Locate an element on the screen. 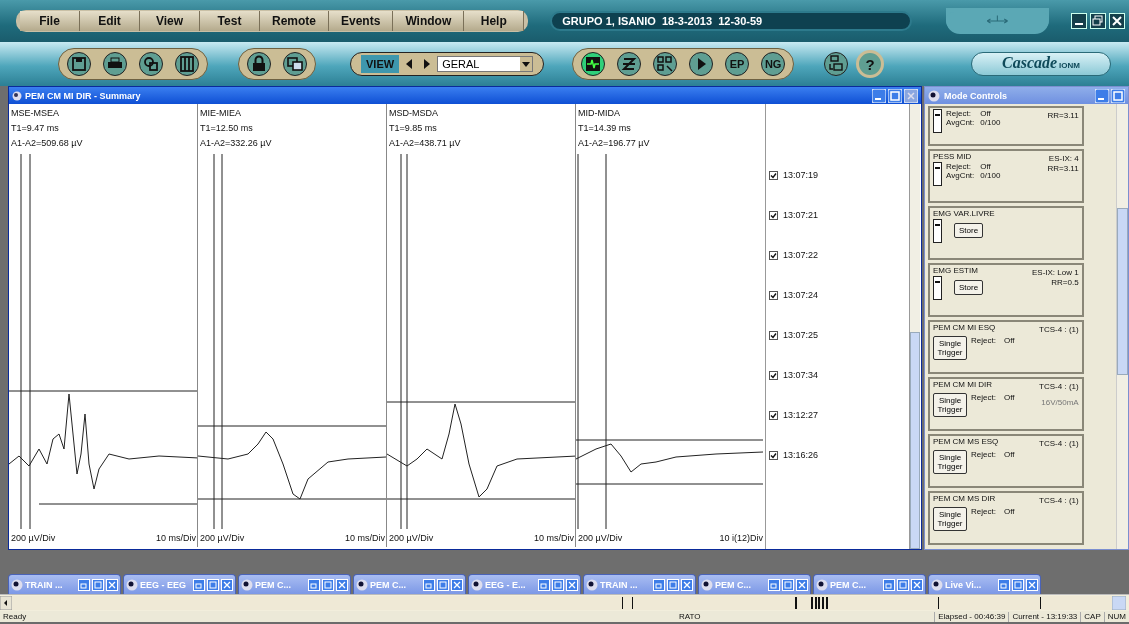 The width and height of the screenshot is (1129, 624). channel-name: MSD-MSDA is located at coordinates (414, 113).